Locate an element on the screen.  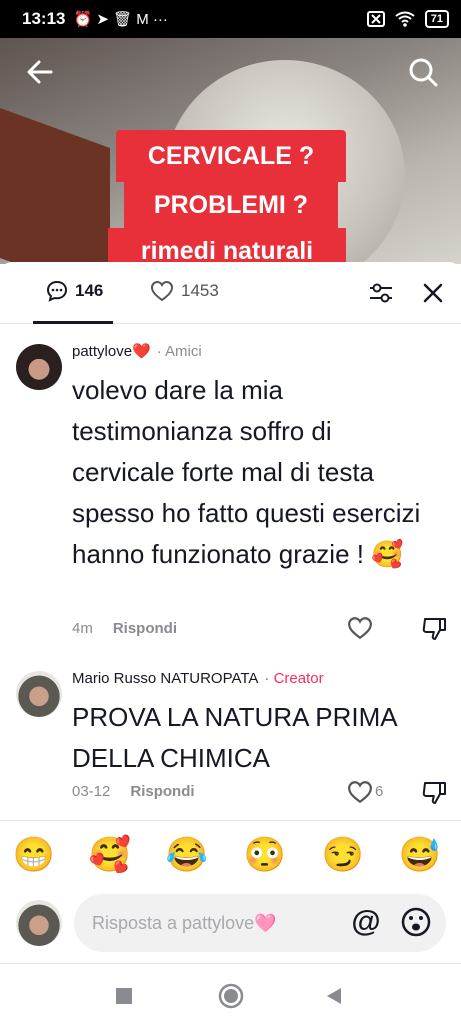
triangle-back-icon is located at coordinates (334, 996).